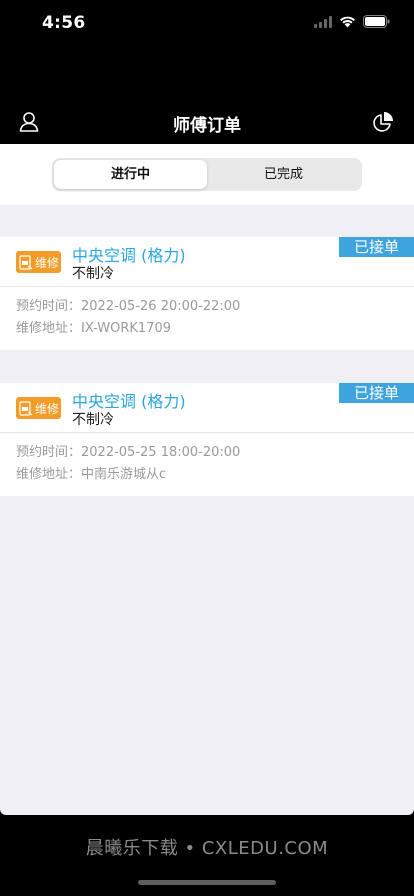 This screenshot has height=896, width=414. I want to click on repair-address-value: IX-WORK1709, so click(126, 328).